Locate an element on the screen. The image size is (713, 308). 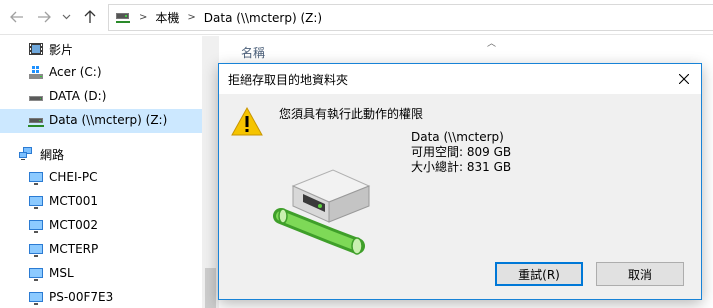
sidebar-item-data-z: Data (\\mcterp) (Z:) is located at coordinates (101, 121).